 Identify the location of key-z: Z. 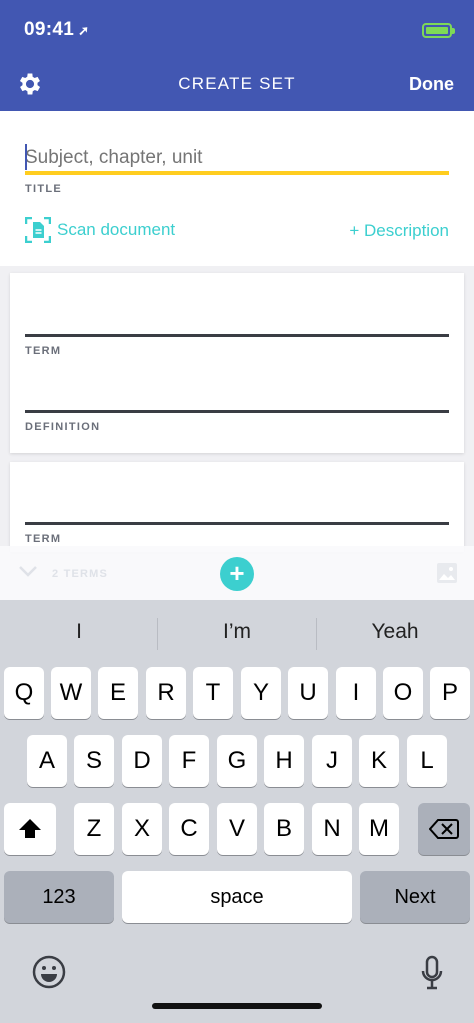
(94, 829).